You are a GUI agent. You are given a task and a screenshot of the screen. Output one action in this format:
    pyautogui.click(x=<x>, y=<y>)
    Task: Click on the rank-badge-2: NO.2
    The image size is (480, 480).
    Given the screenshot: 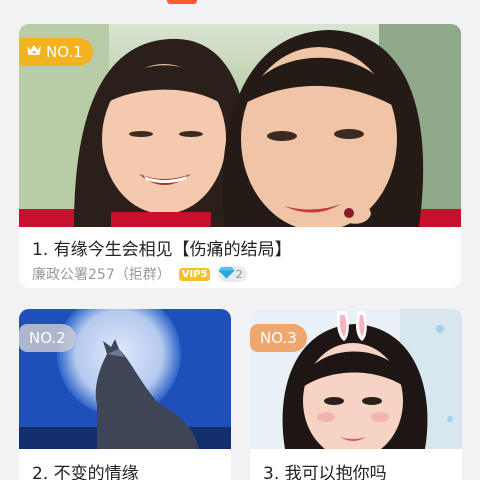 What is the action you would take?
    pyautogui.click(x=47, y=338)
    